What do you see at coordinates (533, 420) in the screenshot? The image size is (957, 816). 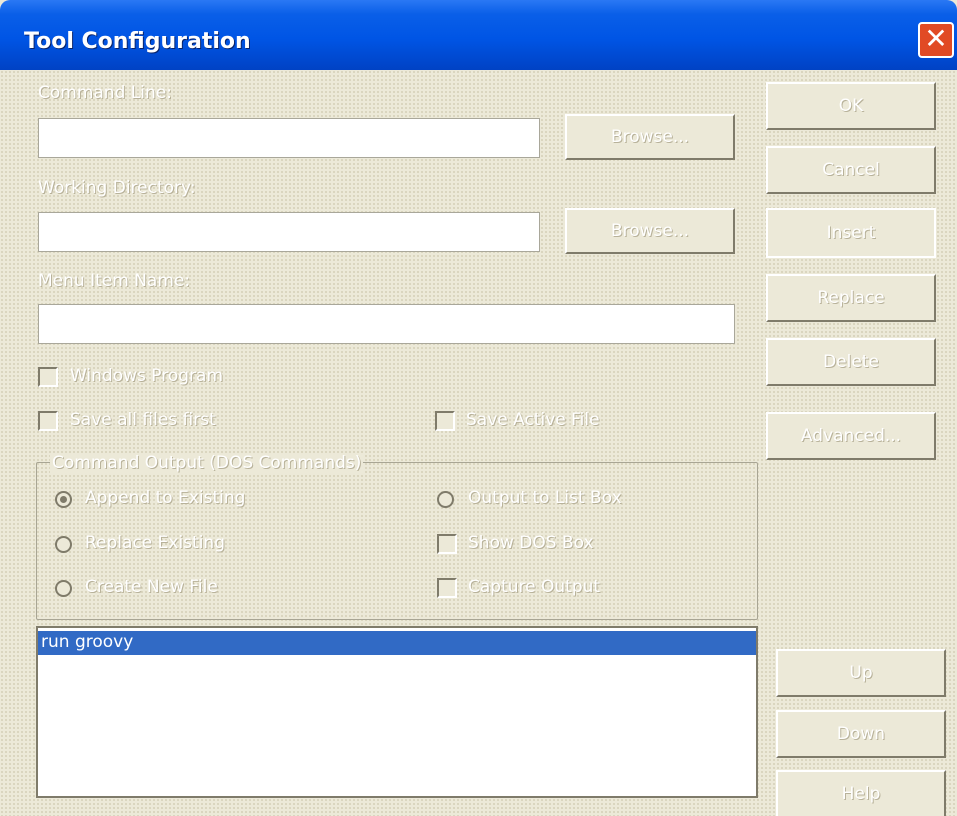 I see `save-active-file-label: Save Active File` at bounding box center [533, 420].